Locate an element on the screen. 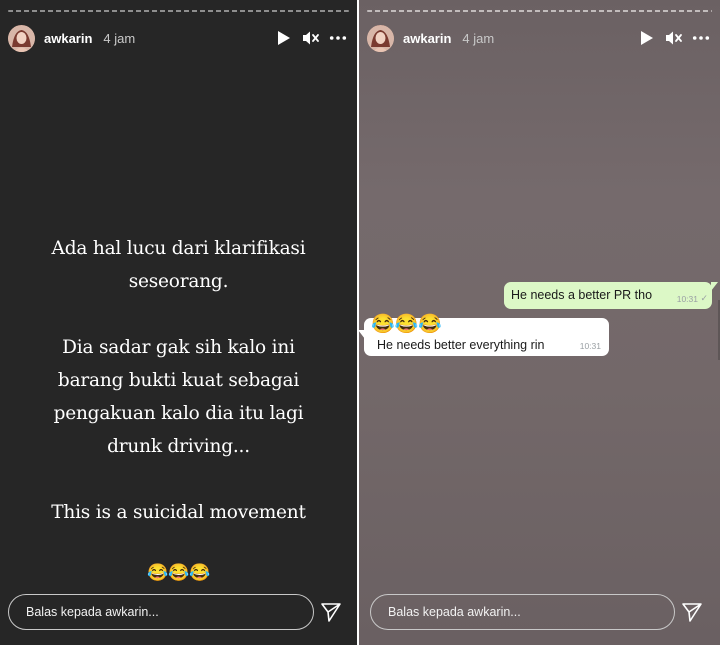  sent-check-icon: ✓ is located at coordinates (704, 298).